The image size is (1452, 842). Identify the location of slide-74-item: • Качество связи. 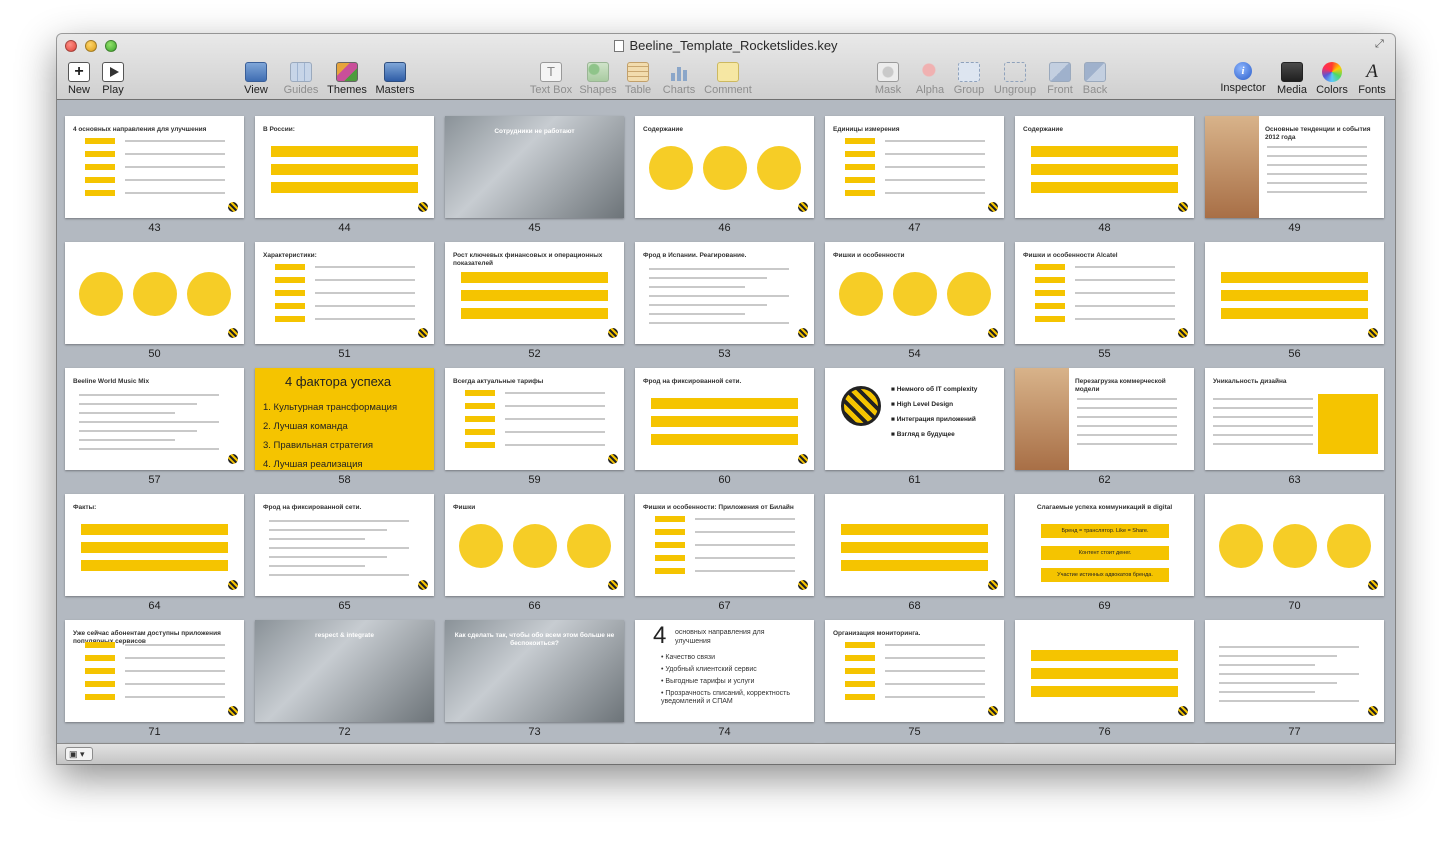
(688, 657).